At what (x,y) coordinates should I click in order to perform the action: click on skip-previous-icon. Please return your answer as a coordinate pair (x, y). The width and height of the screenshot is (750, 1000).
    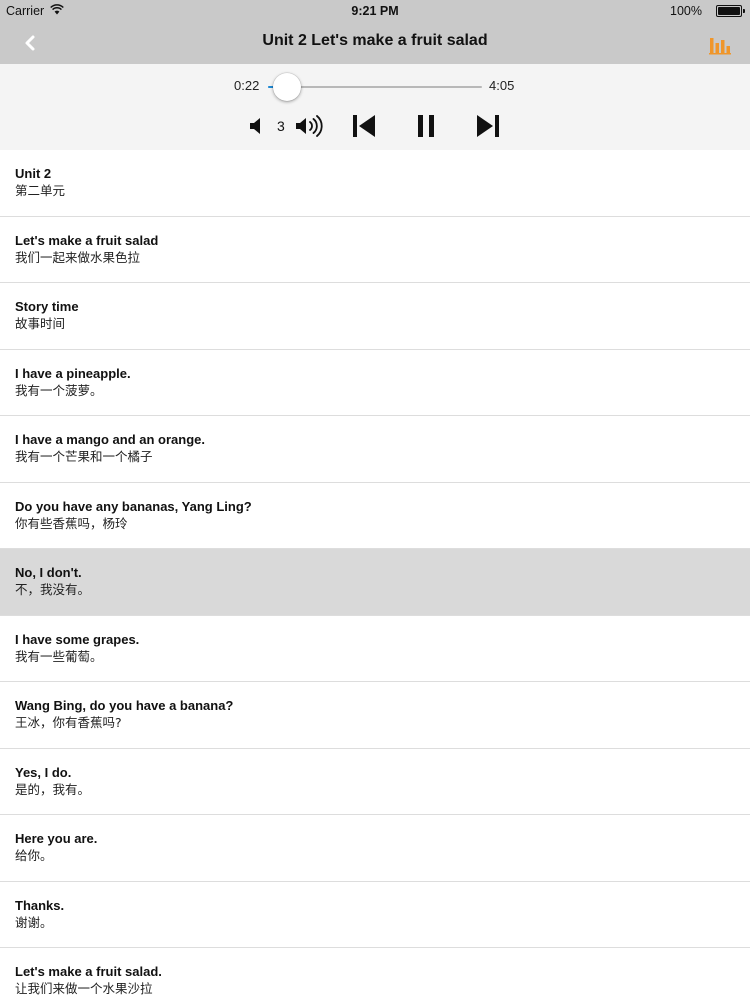
    Looking at the image, I should click on (364, 126).